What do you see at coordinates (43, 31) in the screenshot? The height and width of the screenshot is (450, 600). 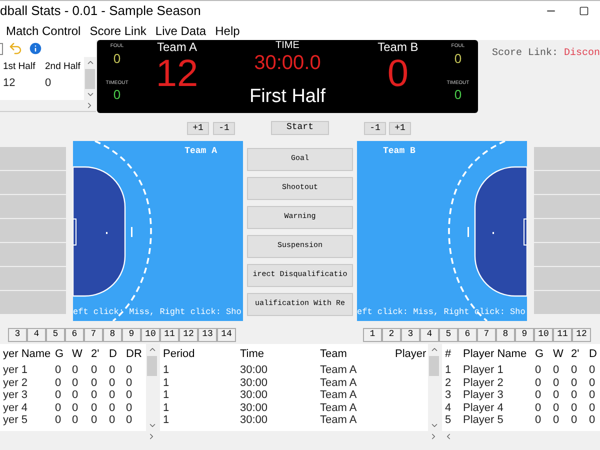 I see `menu-item: Match Control` at bounding box center [43, 31].